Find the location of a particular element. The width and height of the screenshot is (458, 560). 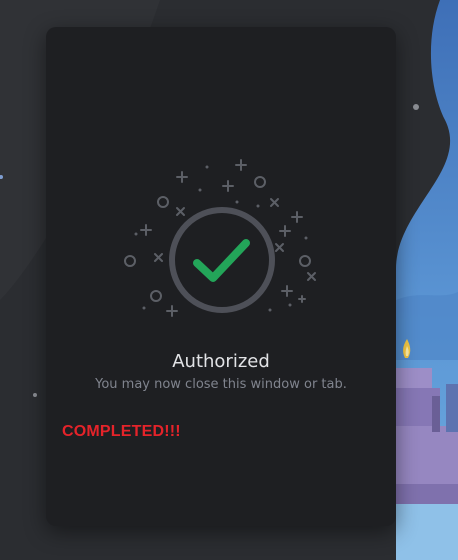

check-circle-icon is located at coordinates (220, 238).